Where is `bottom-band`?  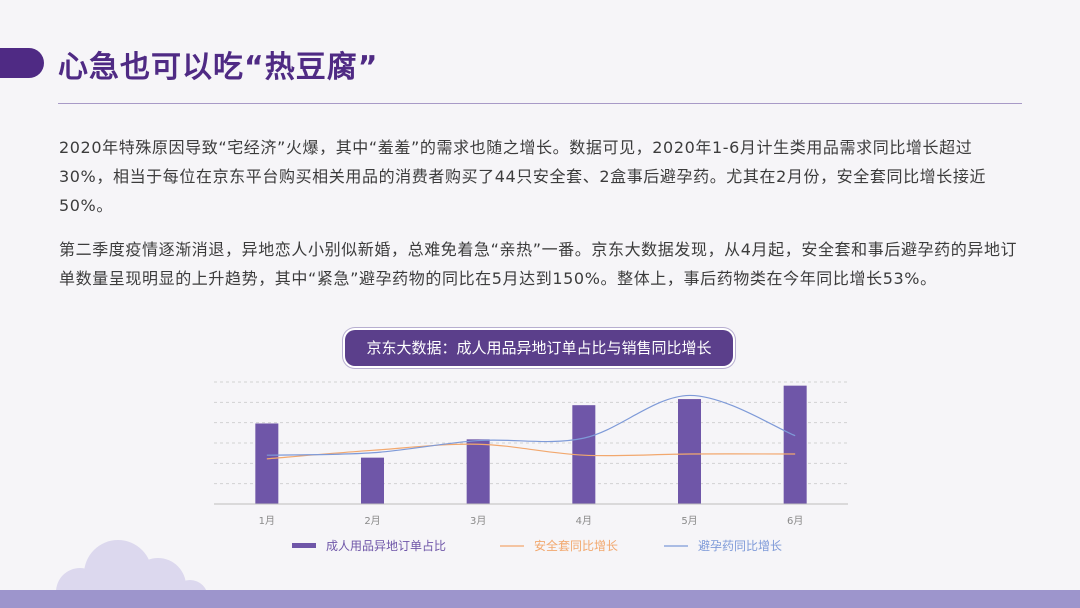
bottom-band is located at coordinates (540, 599).